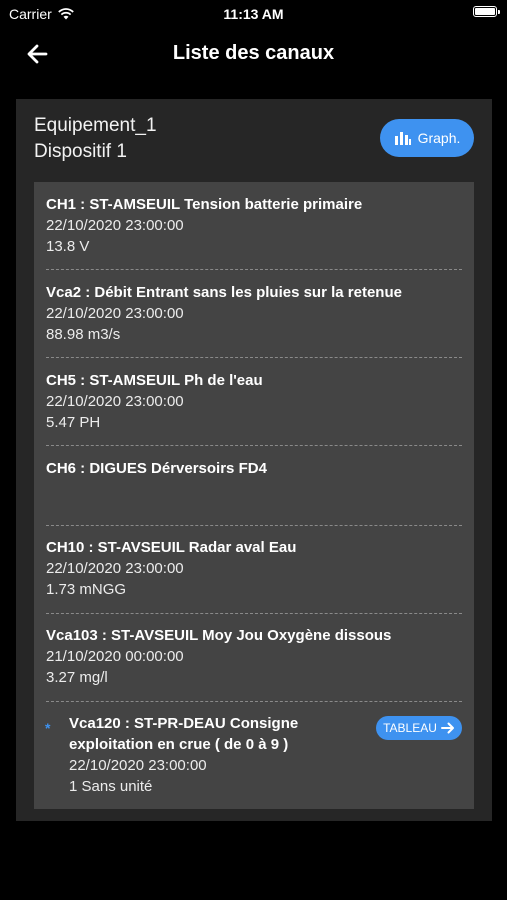 The width and height of the screenshot is (507, 900). I want to click on channel-value: 1.73 mNGG, so click(86, 589).